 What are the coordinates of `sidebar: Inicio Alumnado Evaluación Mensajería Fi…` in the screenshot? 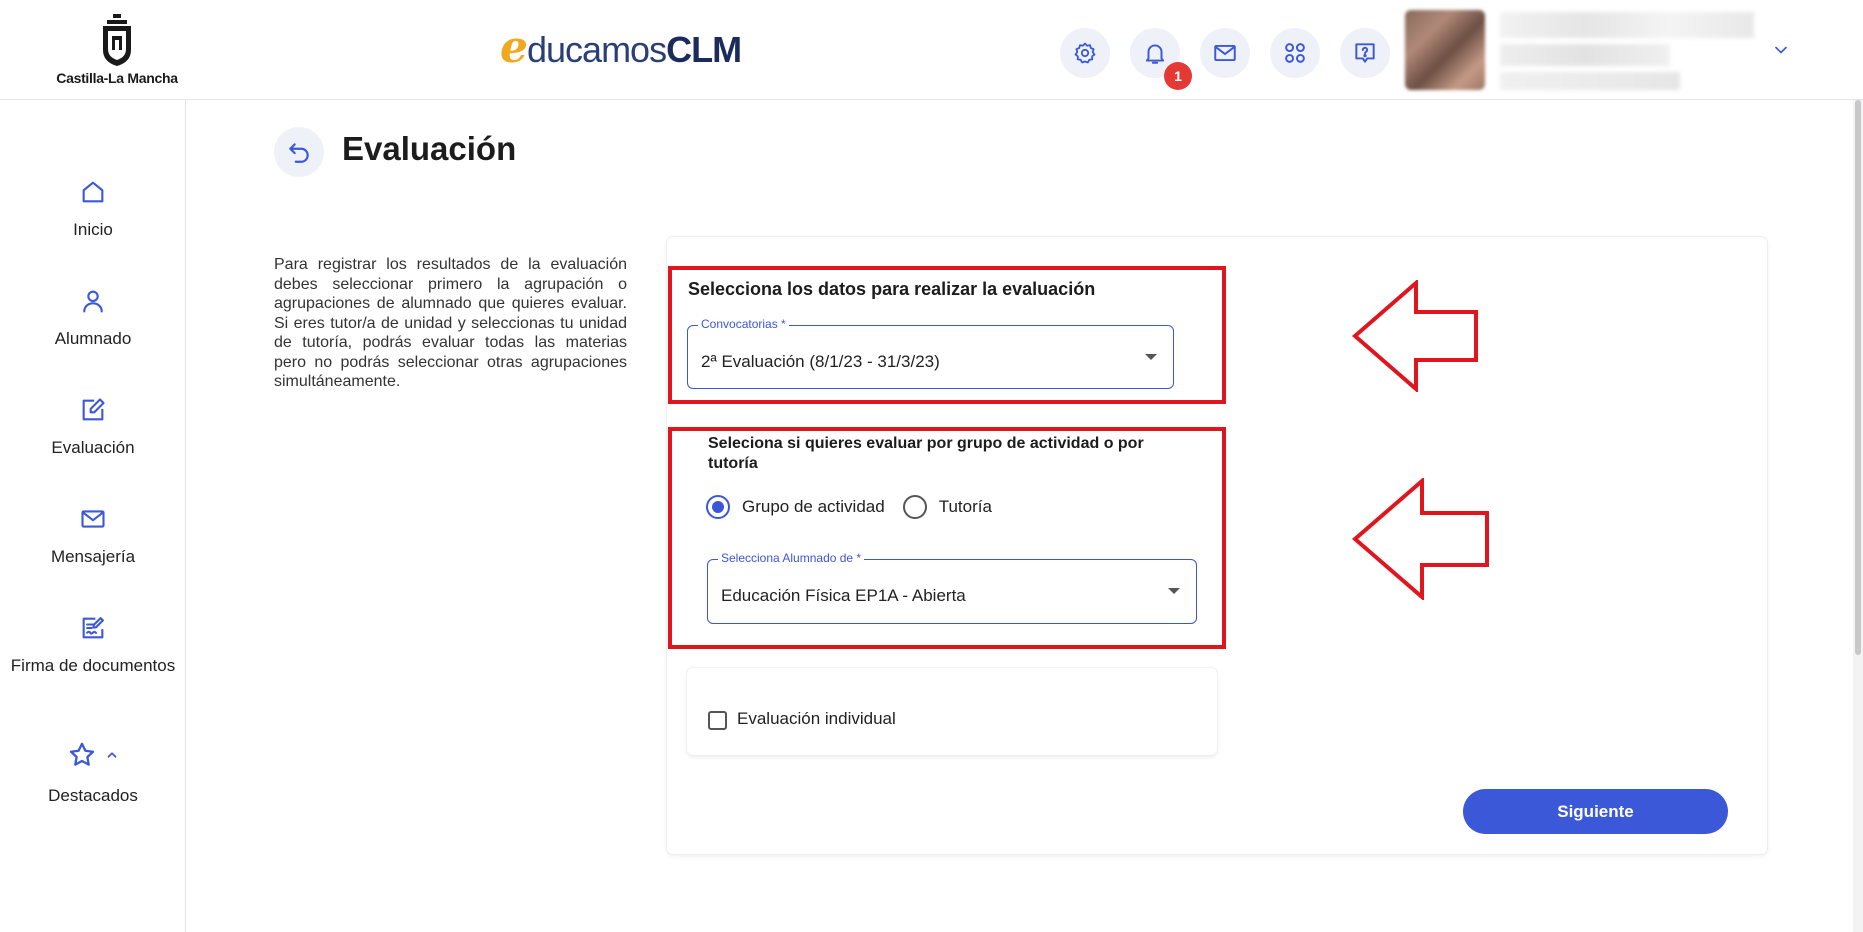 It's located at (93, 516).